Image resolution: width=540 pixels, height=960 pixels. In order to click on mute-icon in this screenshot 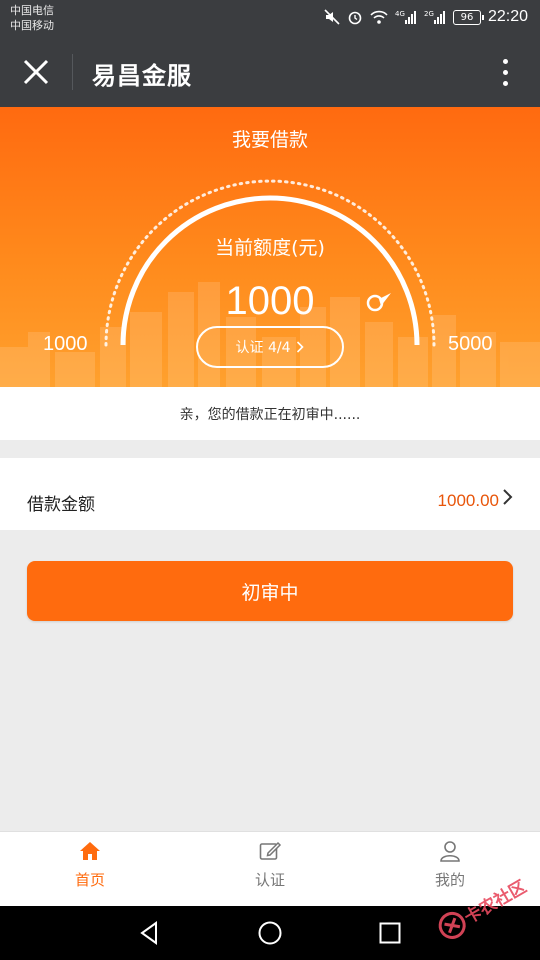, I will do `click(332, 17)`.